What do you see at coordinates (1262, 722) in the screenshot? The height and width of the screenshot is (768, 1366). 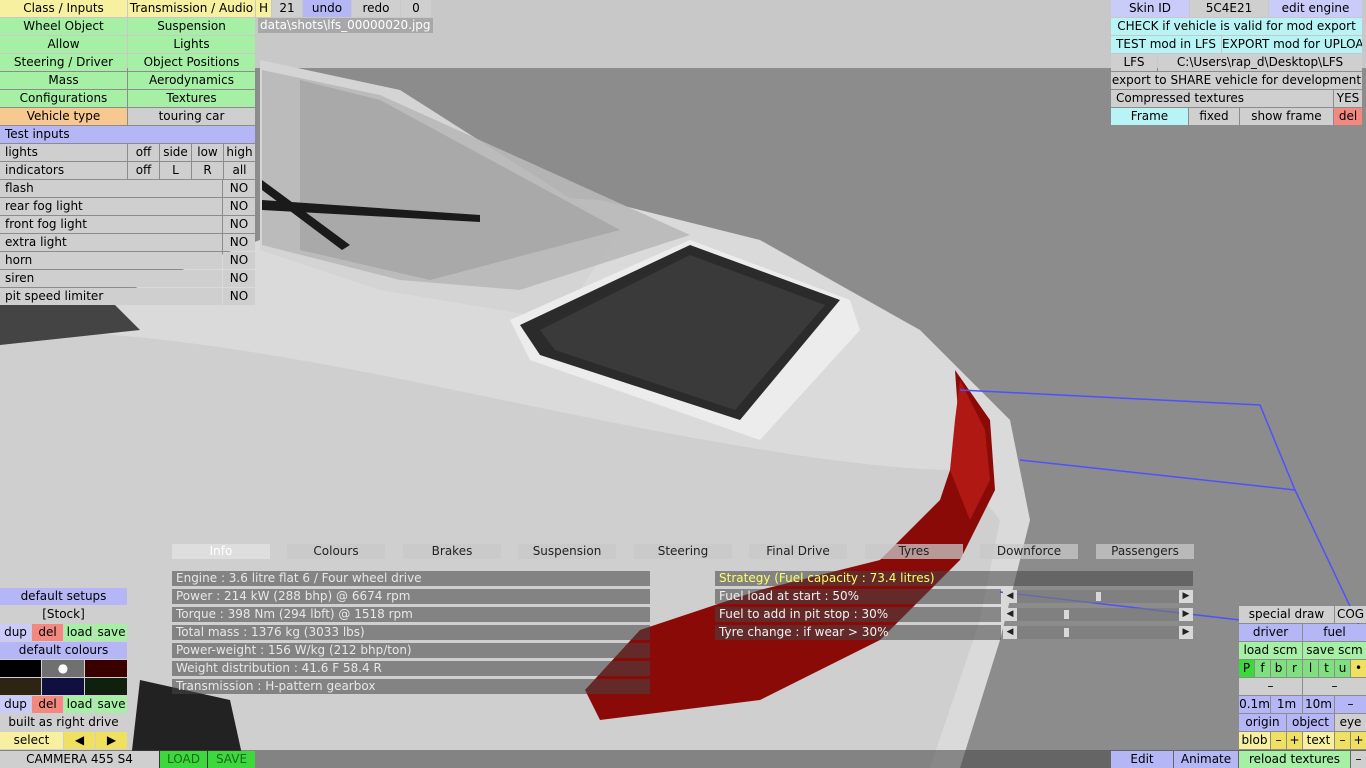 I see `origin-button: origin` at bounding box center [1262, 722].